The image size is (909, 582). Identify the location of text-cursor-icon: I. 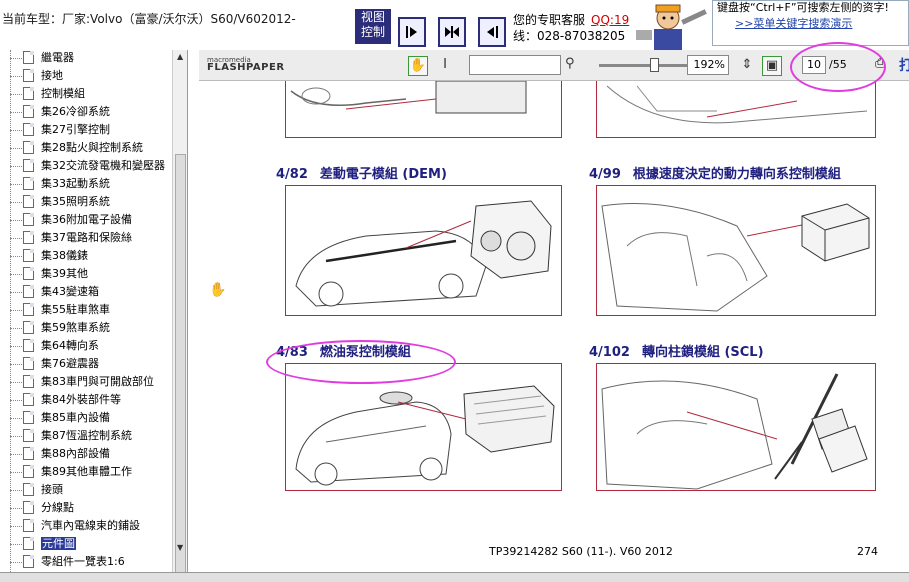
(445, 64).